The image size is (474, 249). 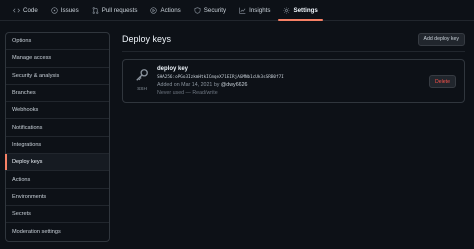 What do you see at coordinates (16, 10) in the screenshot?
I see `code-icon` at bounding box center [16, 10].